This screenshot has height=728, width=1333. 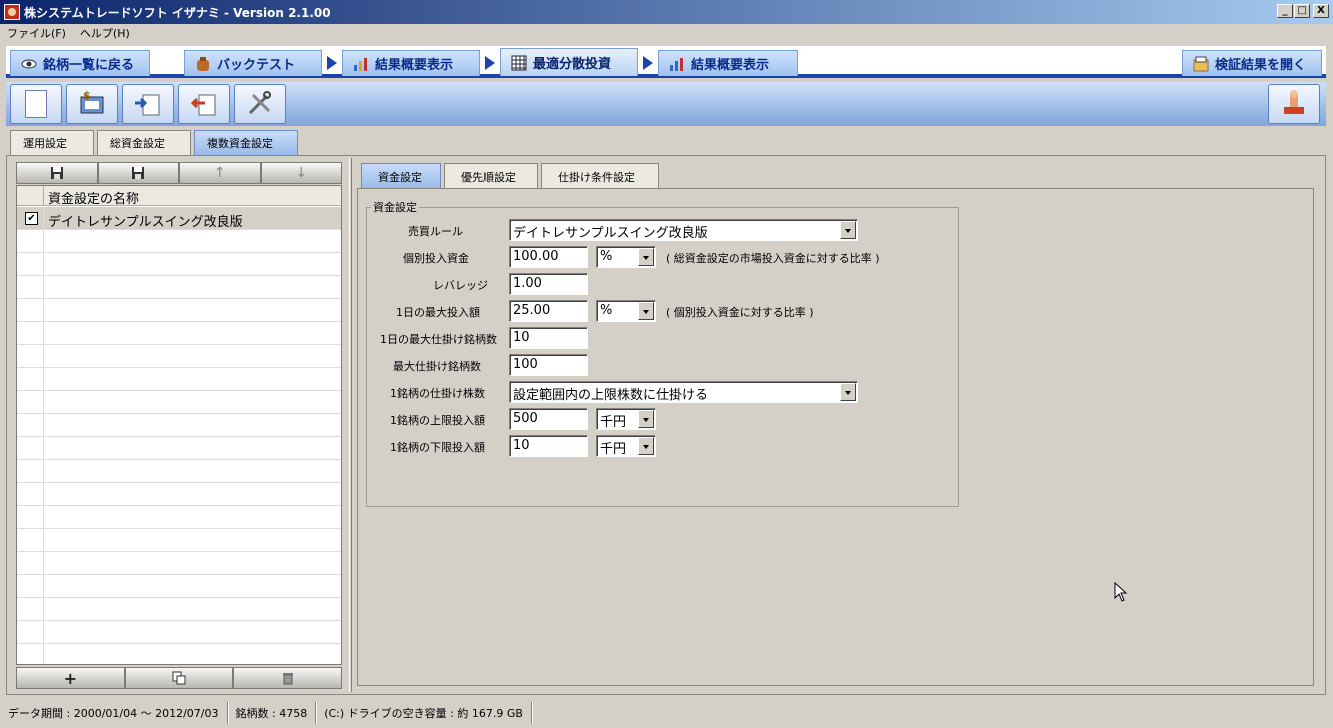 What do you see at coordinates (92, 104) in the screenshot?
I see `money-calculator-button: $` at bounding box center [92, 104].